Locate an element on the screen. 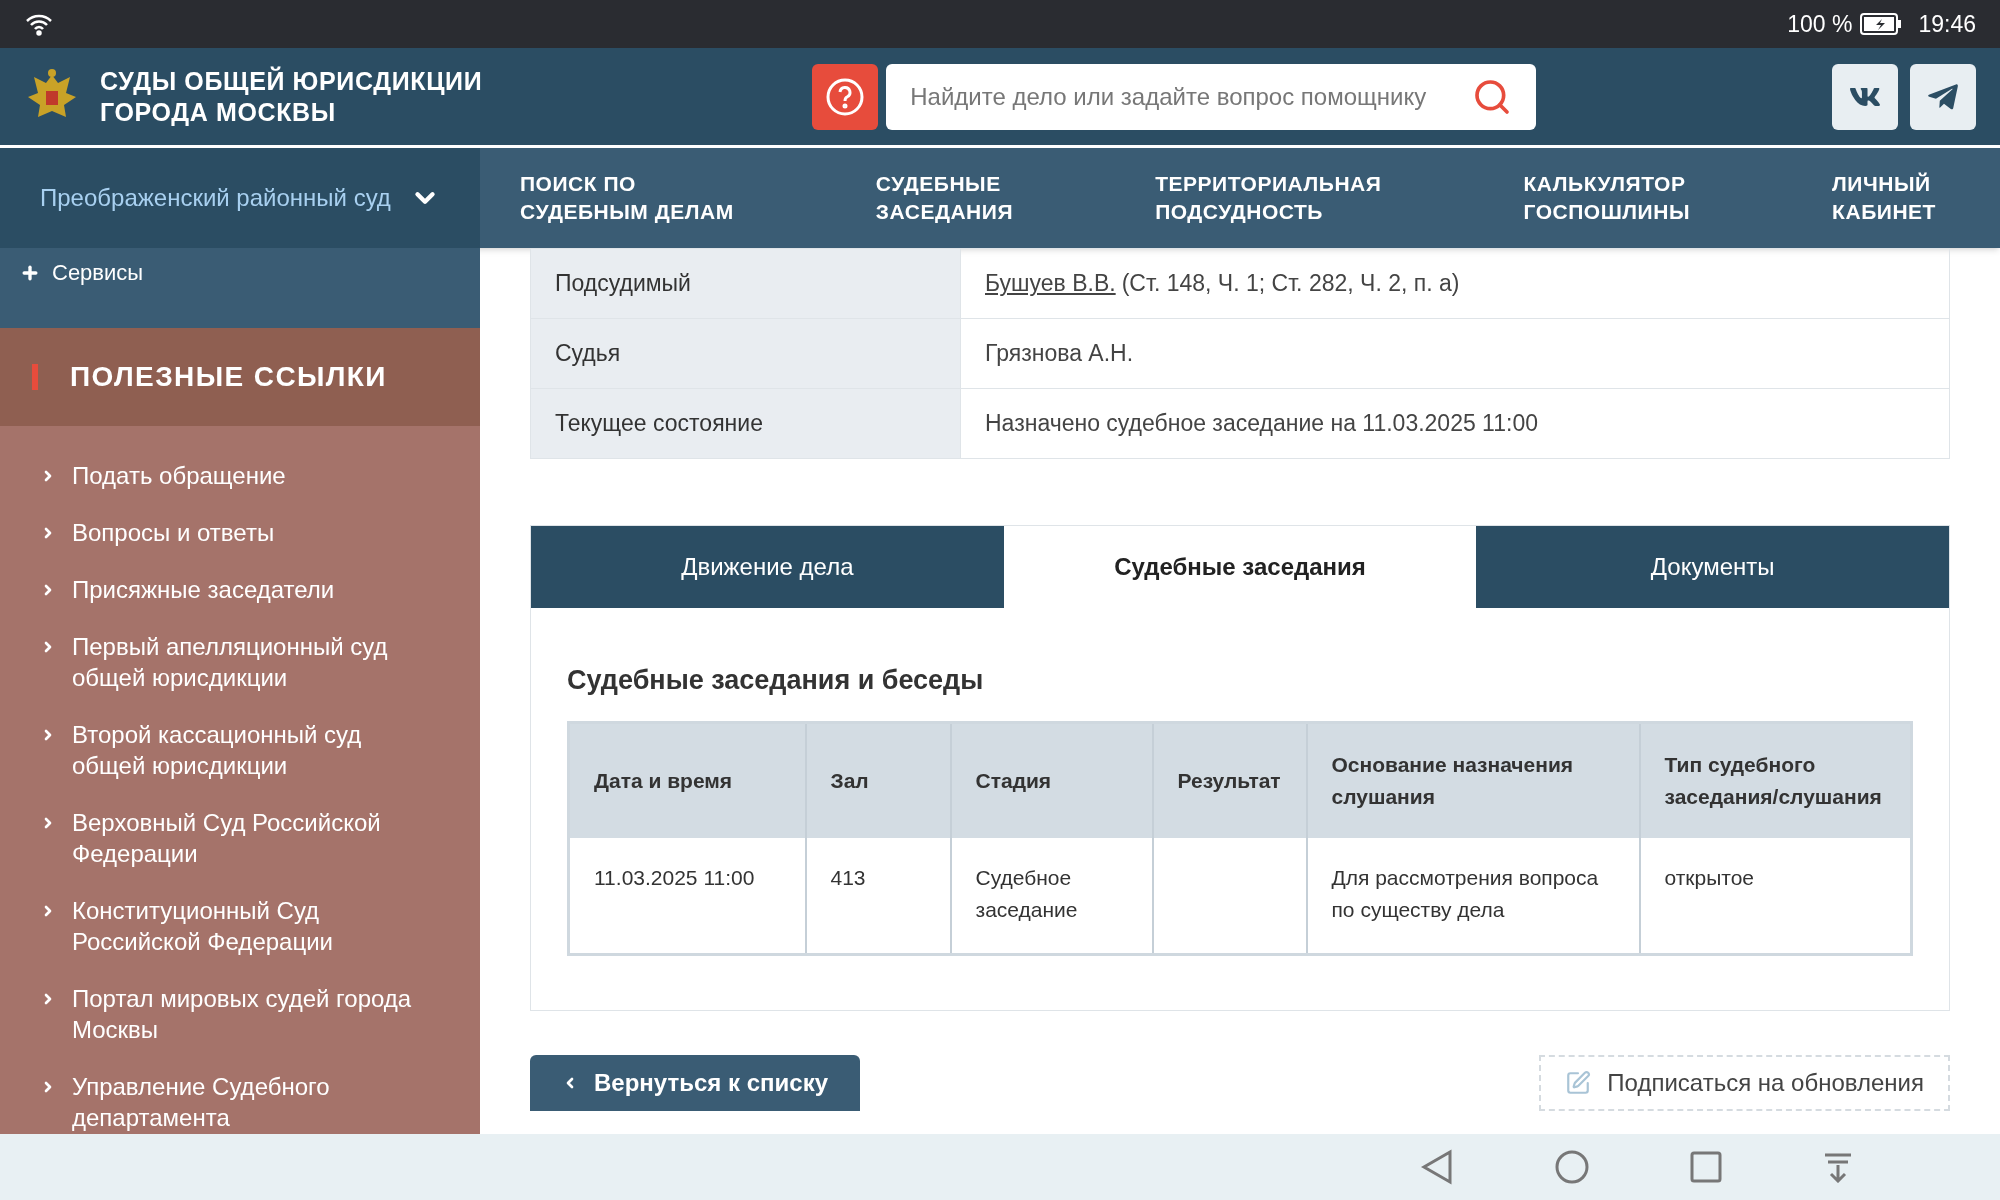 The image size is (2000, 1200). table-cell: Для рассмотрения вопроса по существу дела is located at coordinates (1465, 893).